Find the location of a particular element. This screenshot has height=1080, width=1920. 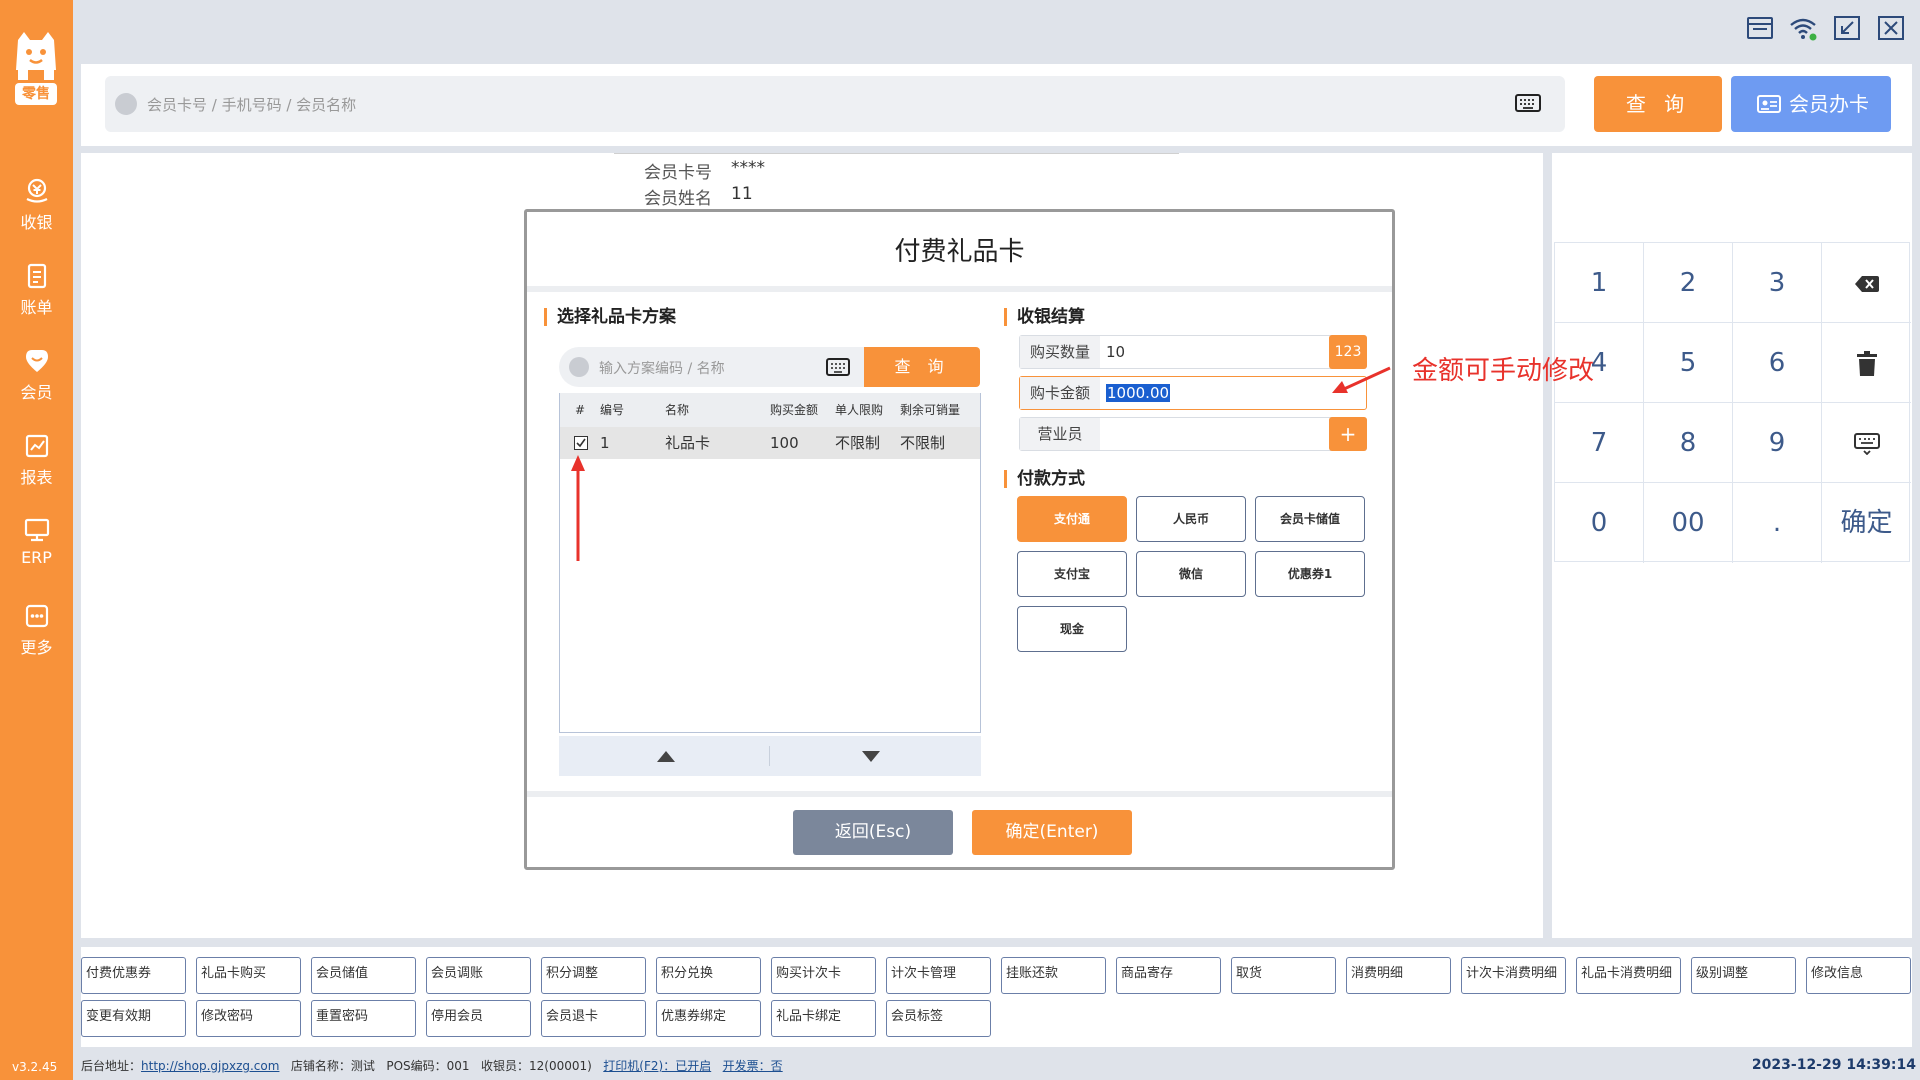

member-name-label: 会员姓名 is located at coordinates (678, 199).